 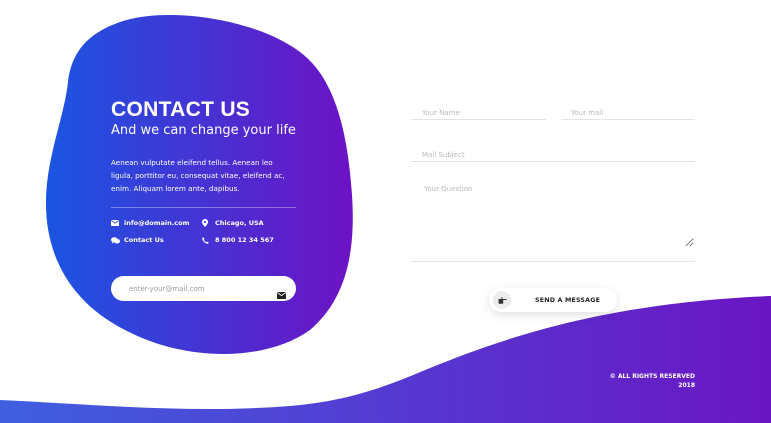 What do you see at coordinates (652, 376) in the screenshot?
I see `copyright-text: © ALL RIGHTS RESERVED` at bounding box center [652, 376].